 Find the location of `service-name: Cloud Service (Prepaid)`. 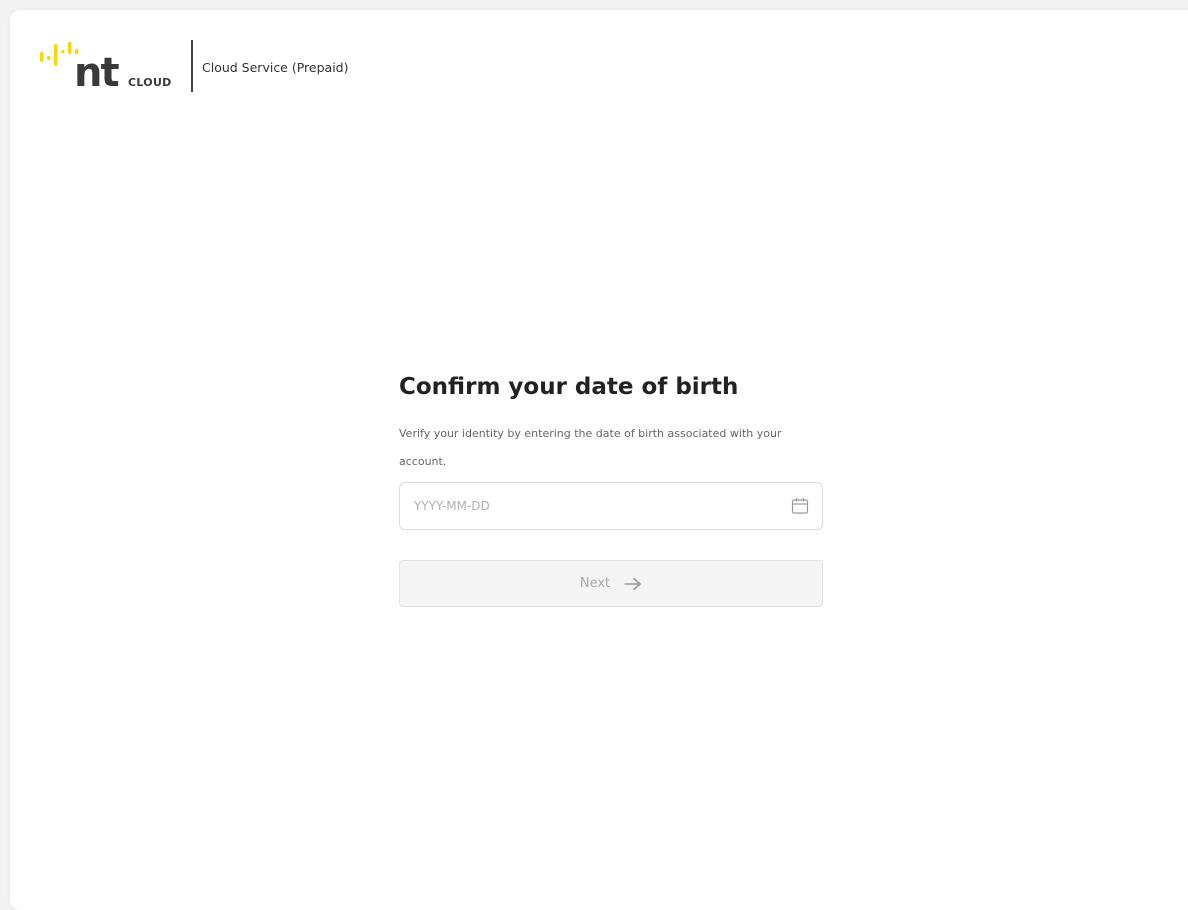

service-name: Cloud Service (Prepaid) is located at coordinates (275, 67).